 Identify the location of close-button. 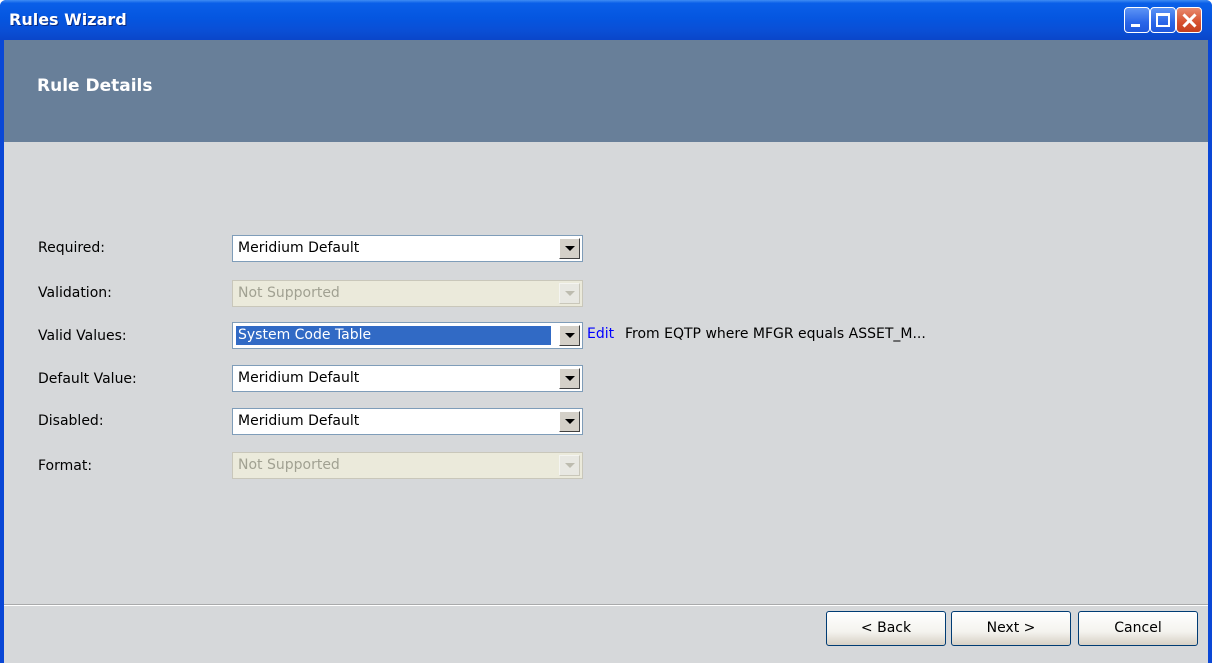
(1189, 20).